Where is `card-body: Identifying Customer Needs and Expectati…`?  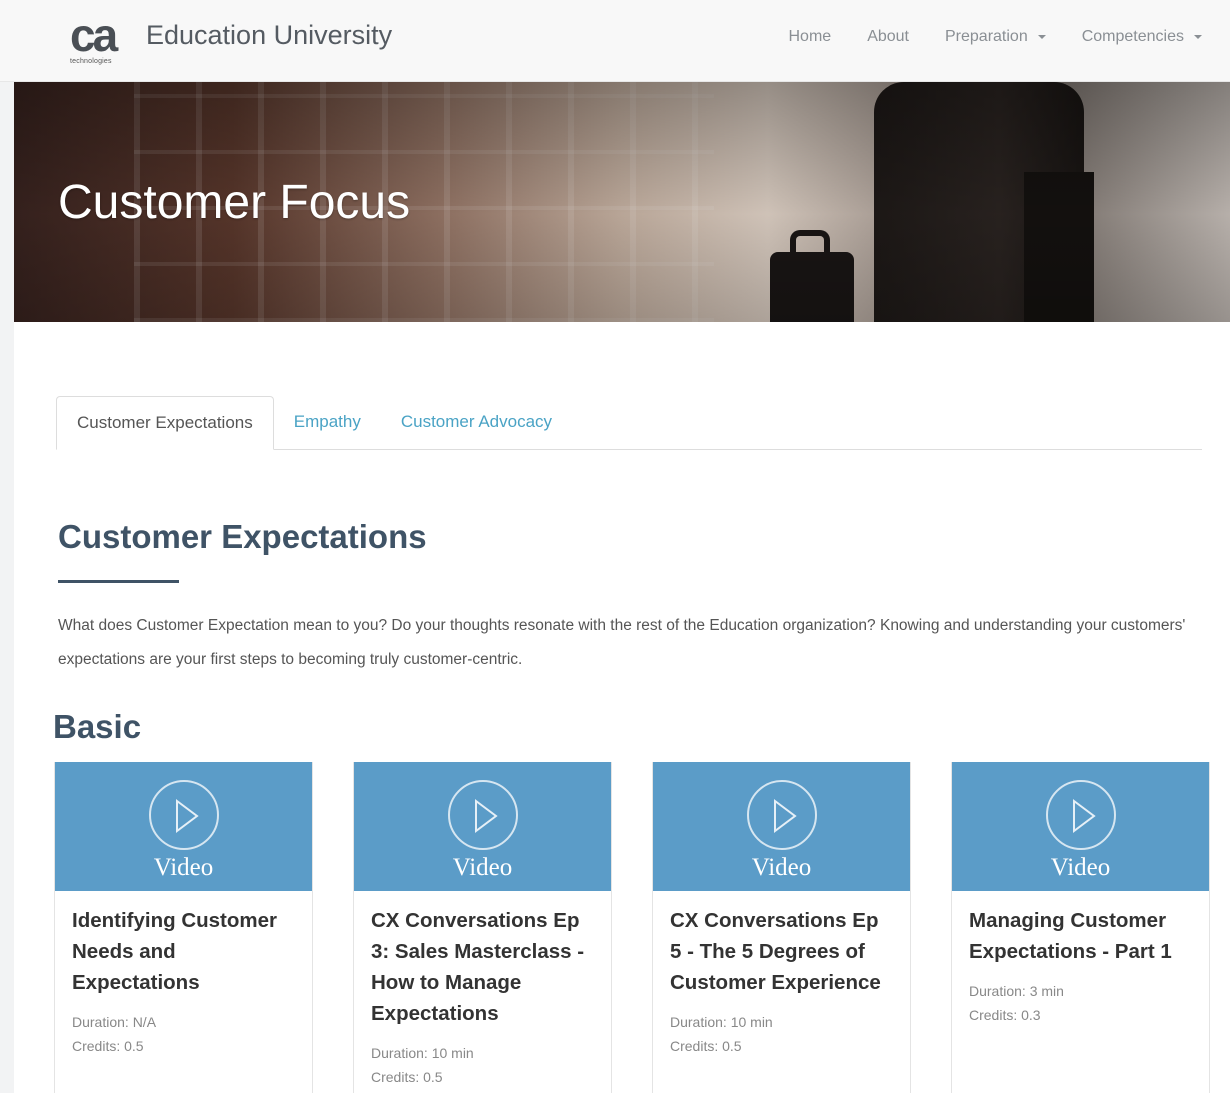
card-body: Identifying Customer Needs and Expectati… is located at coordinates (183, 982).